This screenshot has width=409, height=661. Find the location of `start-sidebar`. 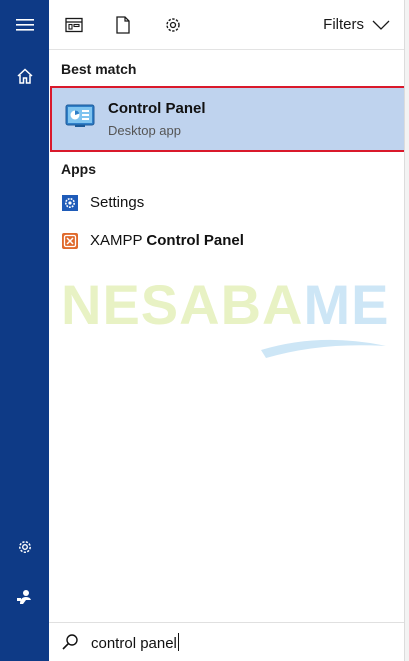

start-sidebar is located at coordinates (24, 330).